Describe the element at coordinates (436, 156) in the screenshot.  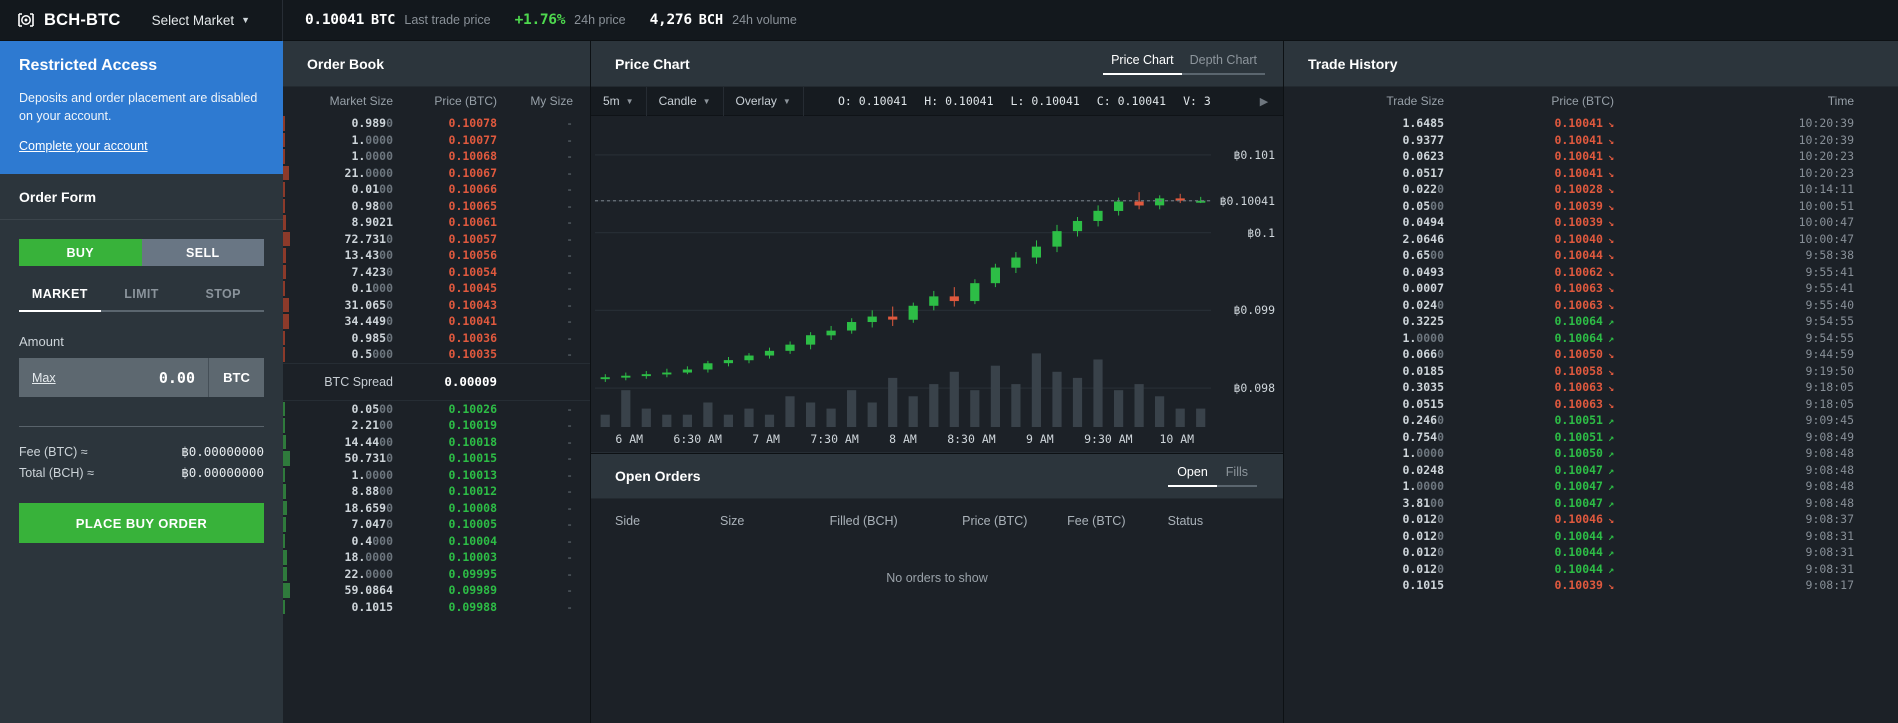
I see `order-book-row: 1.0000 0.10068 -` at that location.